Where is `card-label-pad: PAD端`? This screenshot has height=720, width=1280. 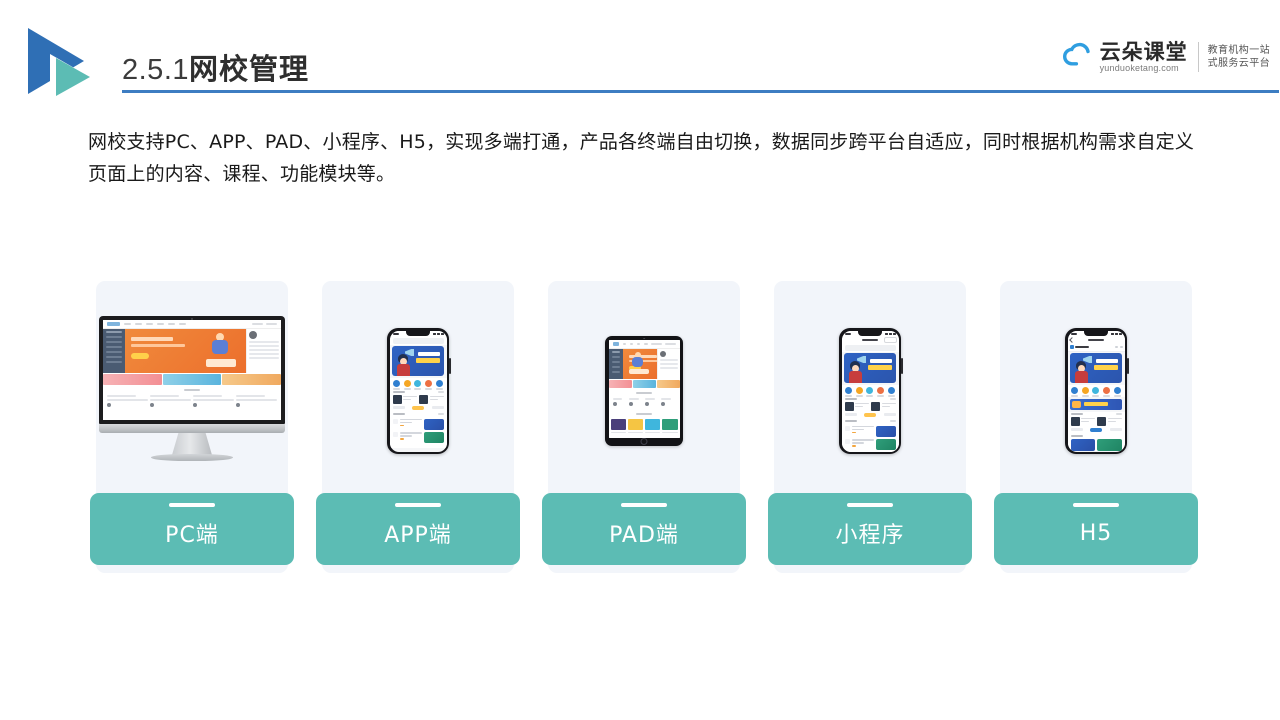
card-label-pad: PAD端 is located at coordinates (644, 529).